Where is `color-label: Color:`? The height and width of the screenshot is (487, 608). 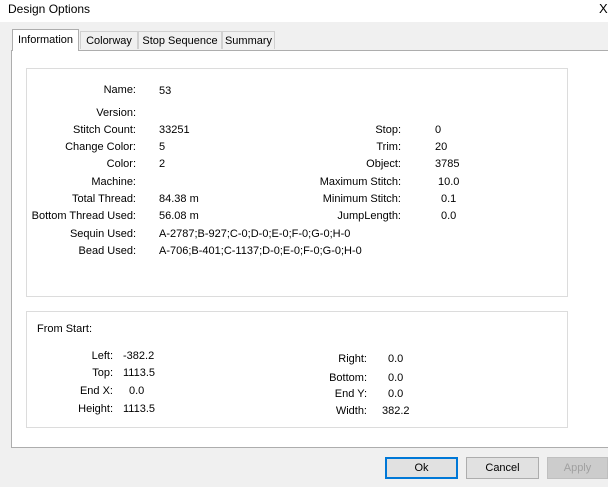 color-label: Color: is located at coordinates (121, 164).